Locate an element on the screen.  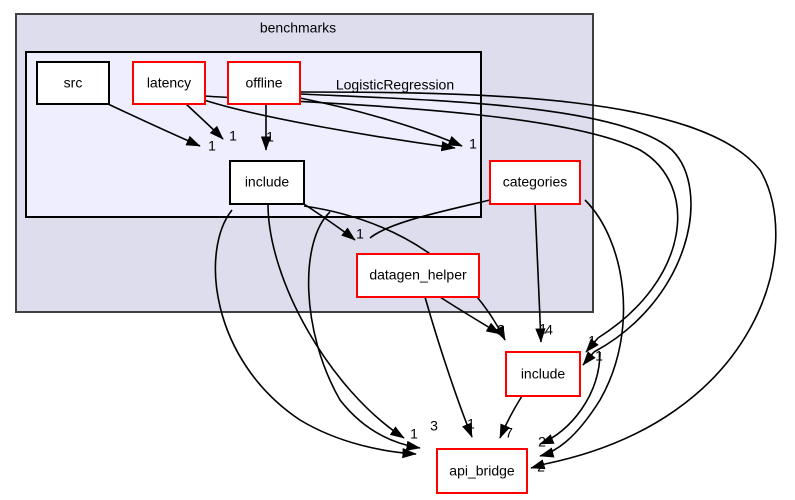
edge-label: 3 is located at coordinates (434, 426).